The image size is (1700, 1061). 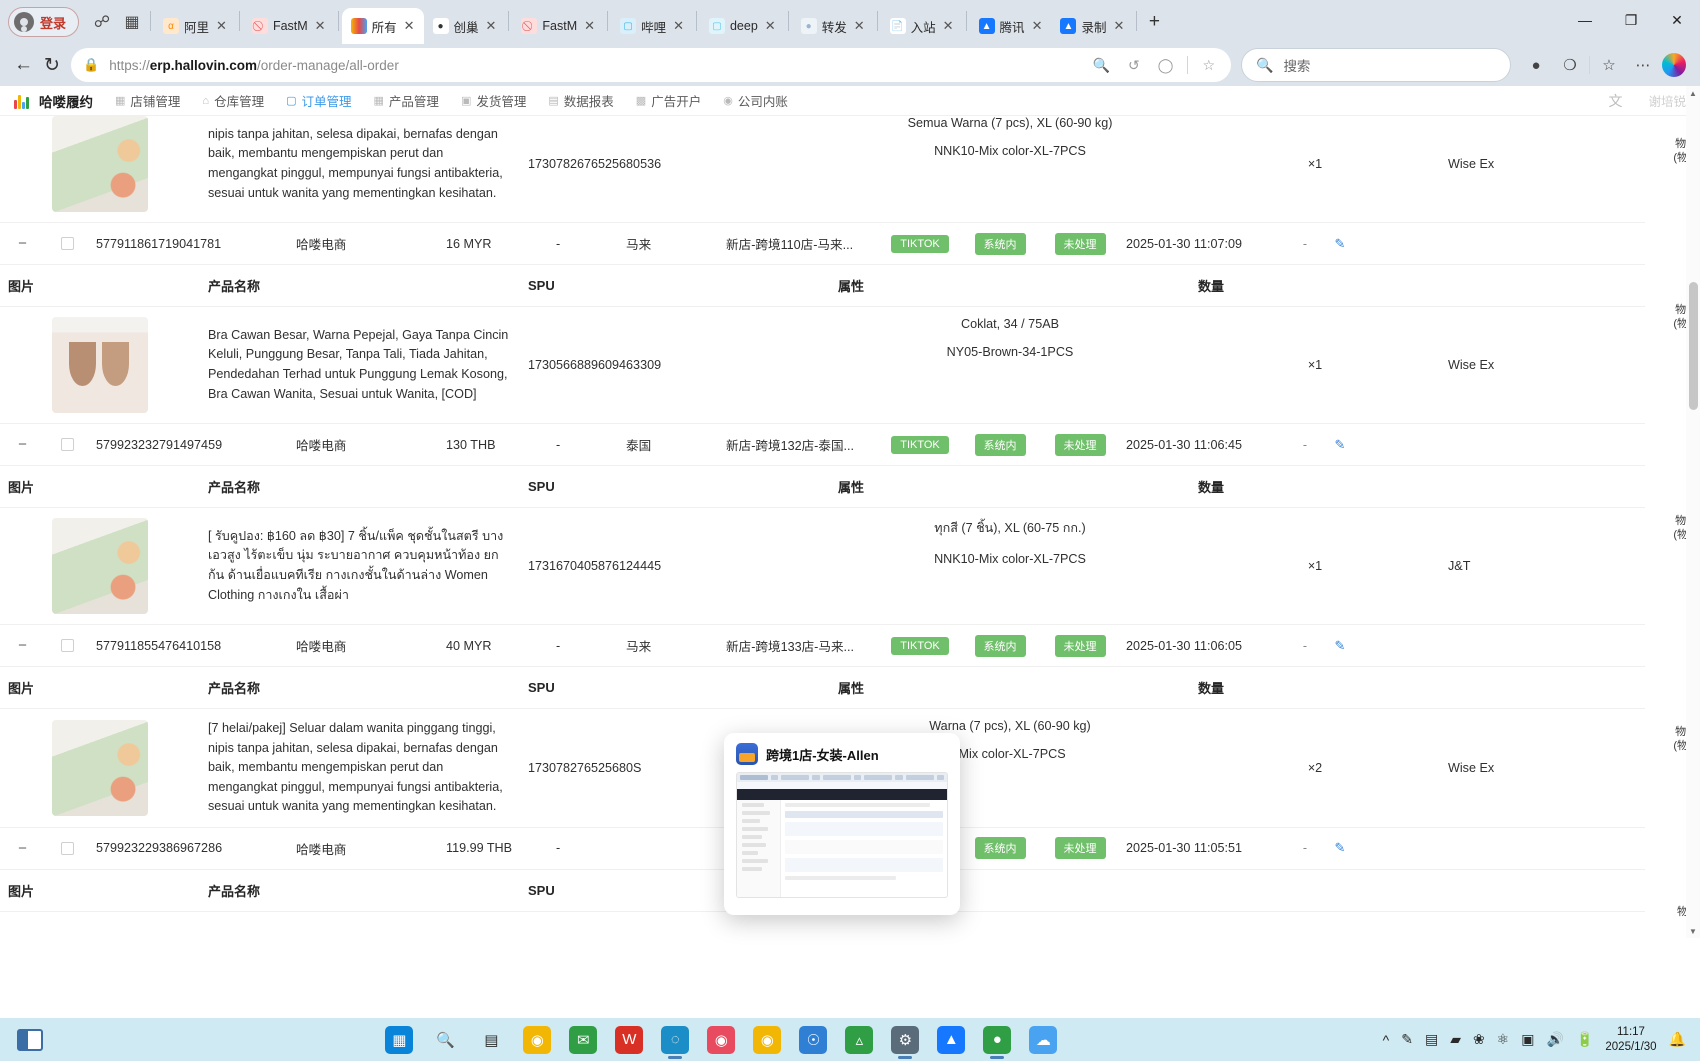 What do you see at coordinates (668, 100) in the screenshot?
I see `navitem-ads-account: ▩ 广告开户` at bounding box center [668, 100].